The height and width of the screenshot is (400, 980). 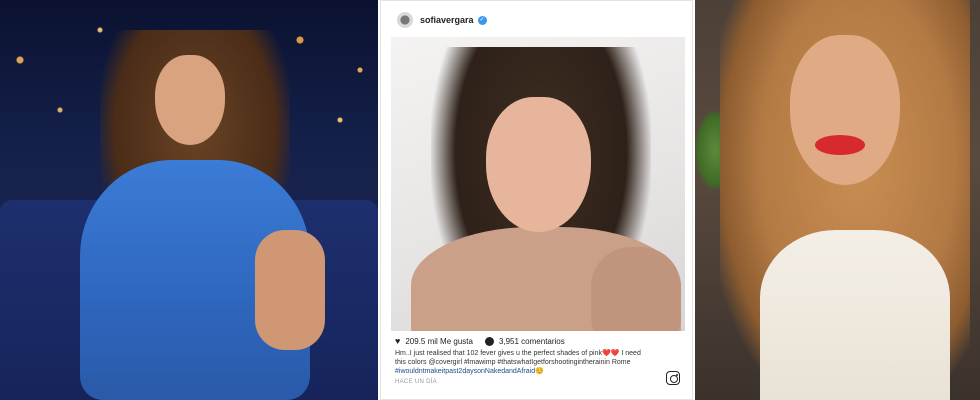 What do you see at coordinates (537, 20) in the screenshot?
I see `post-header: sofiavergara ✓` at bounding box center [537, 20].